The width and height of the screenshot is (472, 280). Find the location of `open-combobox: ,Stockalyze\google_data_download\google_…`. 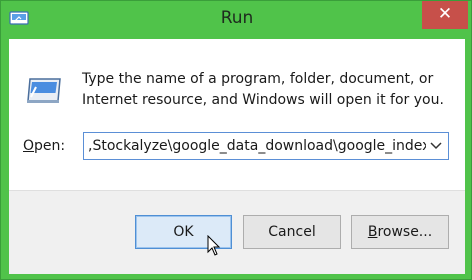

open-combobox: ,Stockalyze\google_data_download\google_… is located at coordinates (266, 146).